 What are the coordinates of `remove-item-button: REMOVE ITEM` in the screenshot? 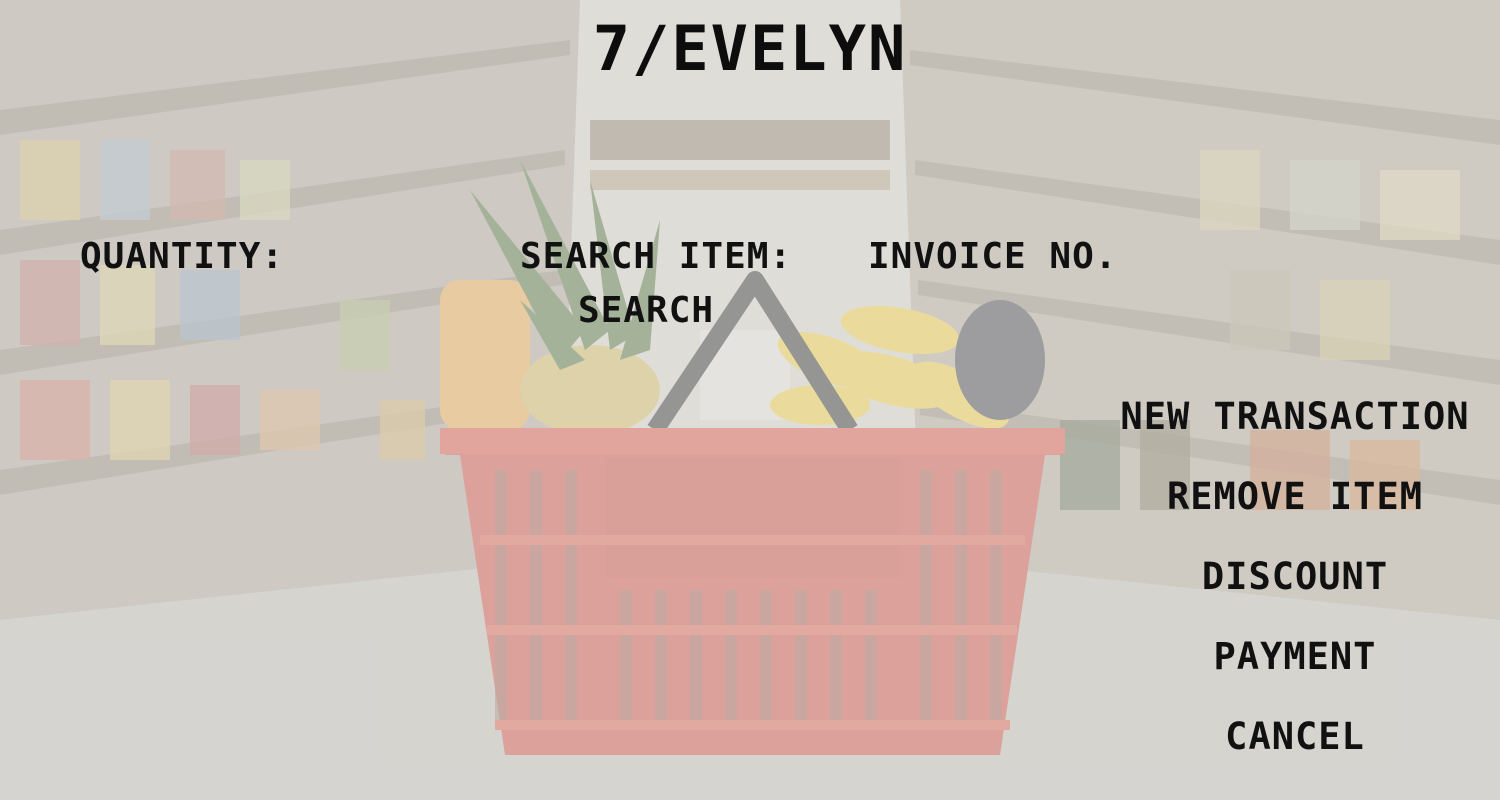 It's located at (1295, 496).